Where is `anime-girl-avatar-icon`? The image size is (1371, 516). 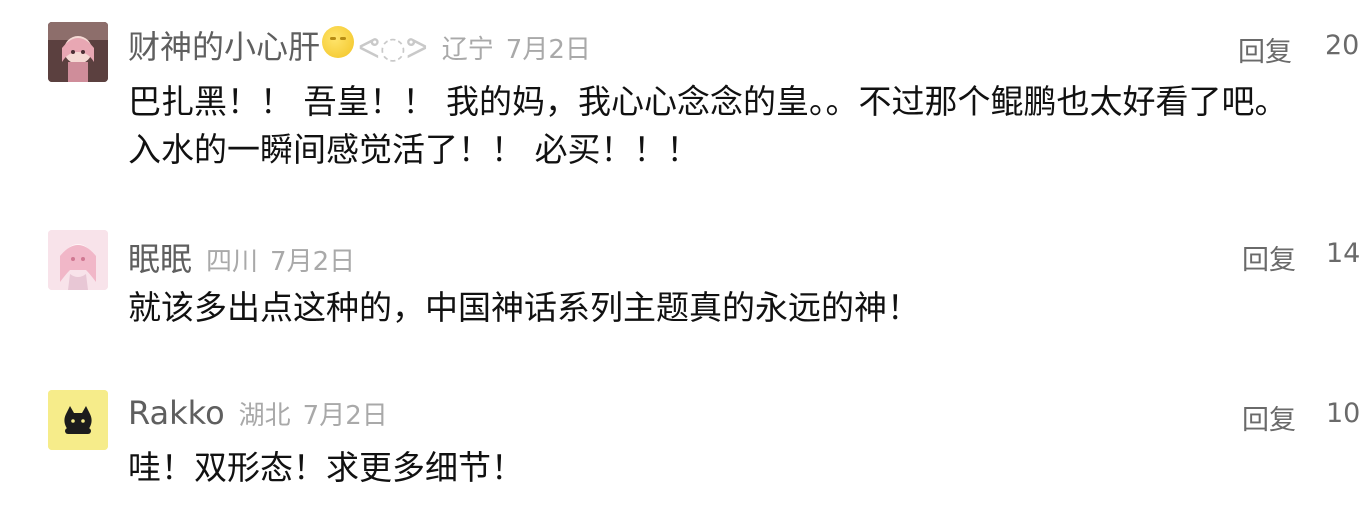
anime-girl-avatar-icon is located at coordinates (78, 52).